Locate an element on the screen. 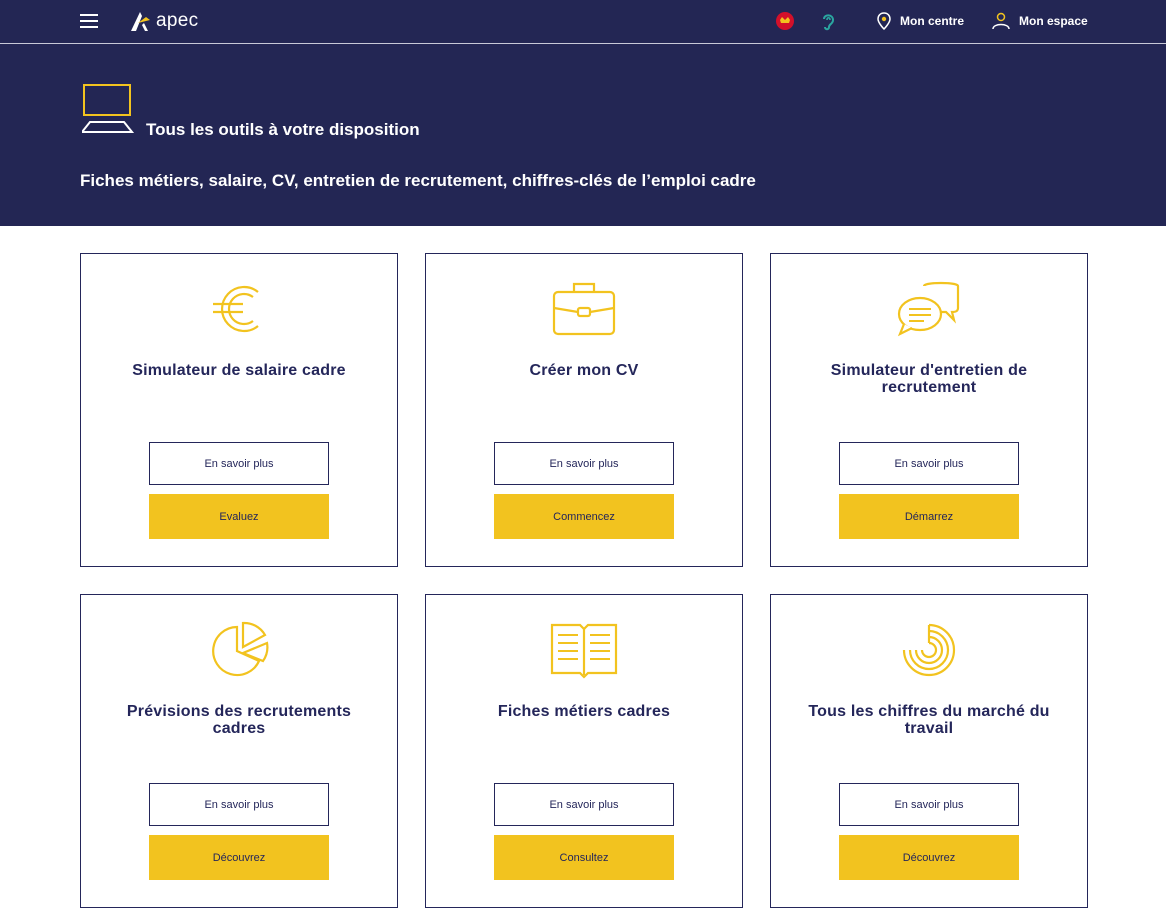  chat-bubbles-icon is located at coordinates (929, 309).